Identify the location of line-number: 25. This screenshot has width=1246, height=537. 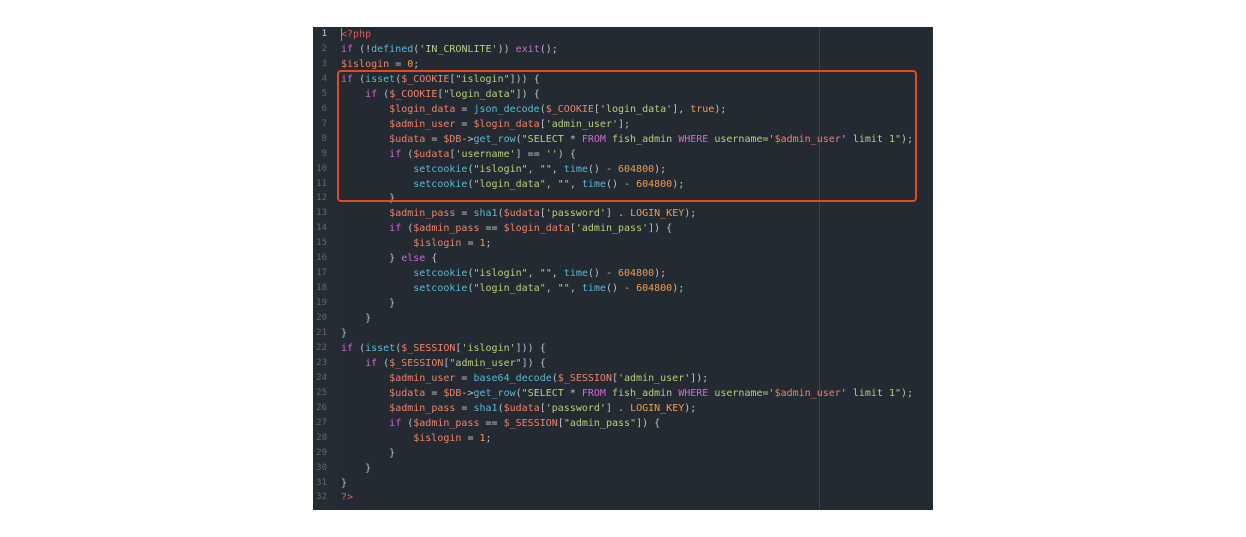
(321, 392).